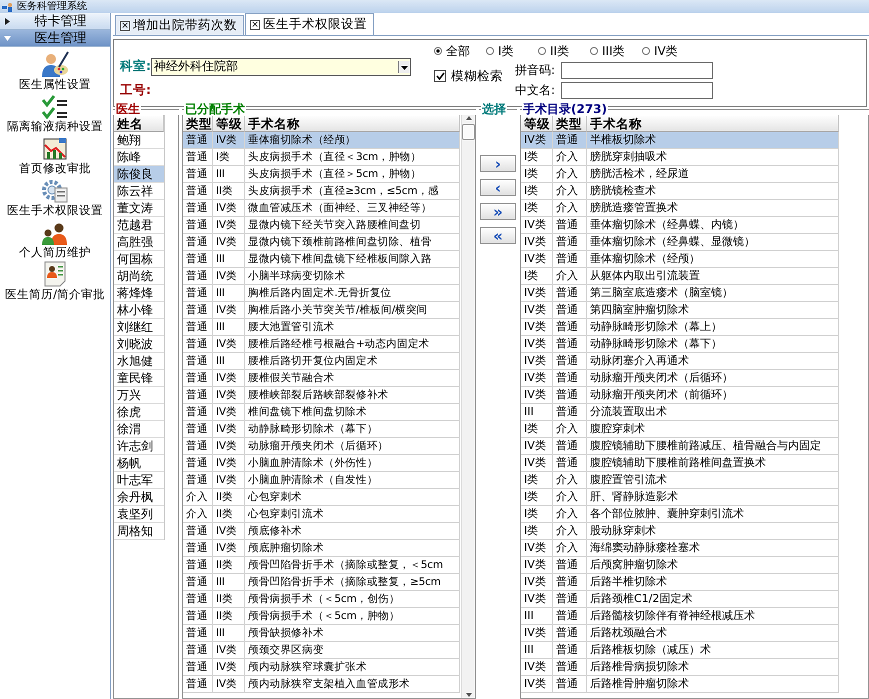 Image resolution: width=869 pixels, height=699 pixels. Describe the element at coordinates (680, 293) in the screenshot. I see `table-row: IV类 普通 第三脑室底造瘘术（脑室镜）` at that location.